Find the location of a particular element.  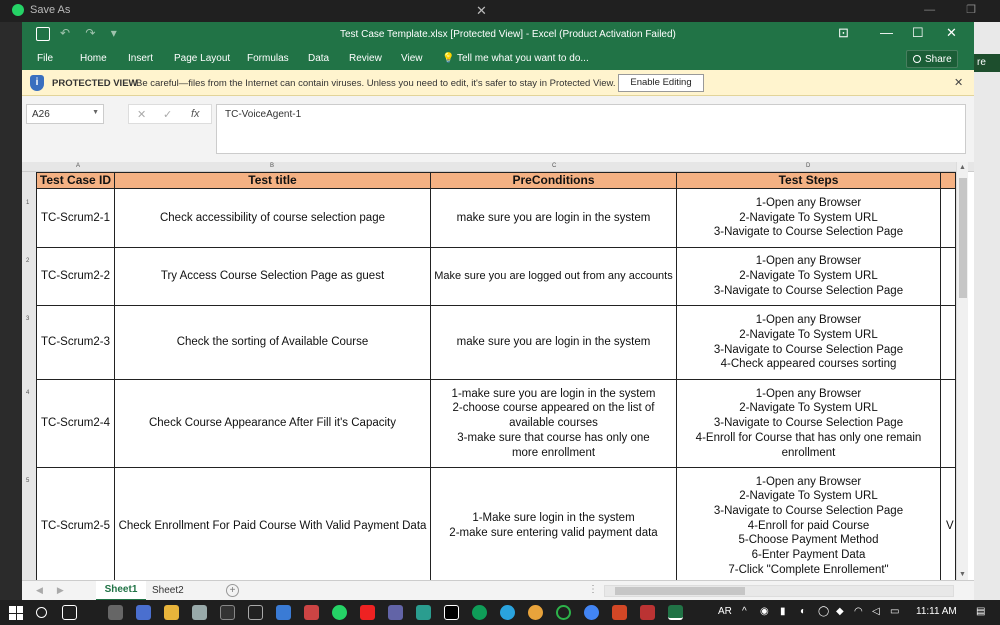

scroll-down-icon: ▼ is located at coordinates (962, 574).